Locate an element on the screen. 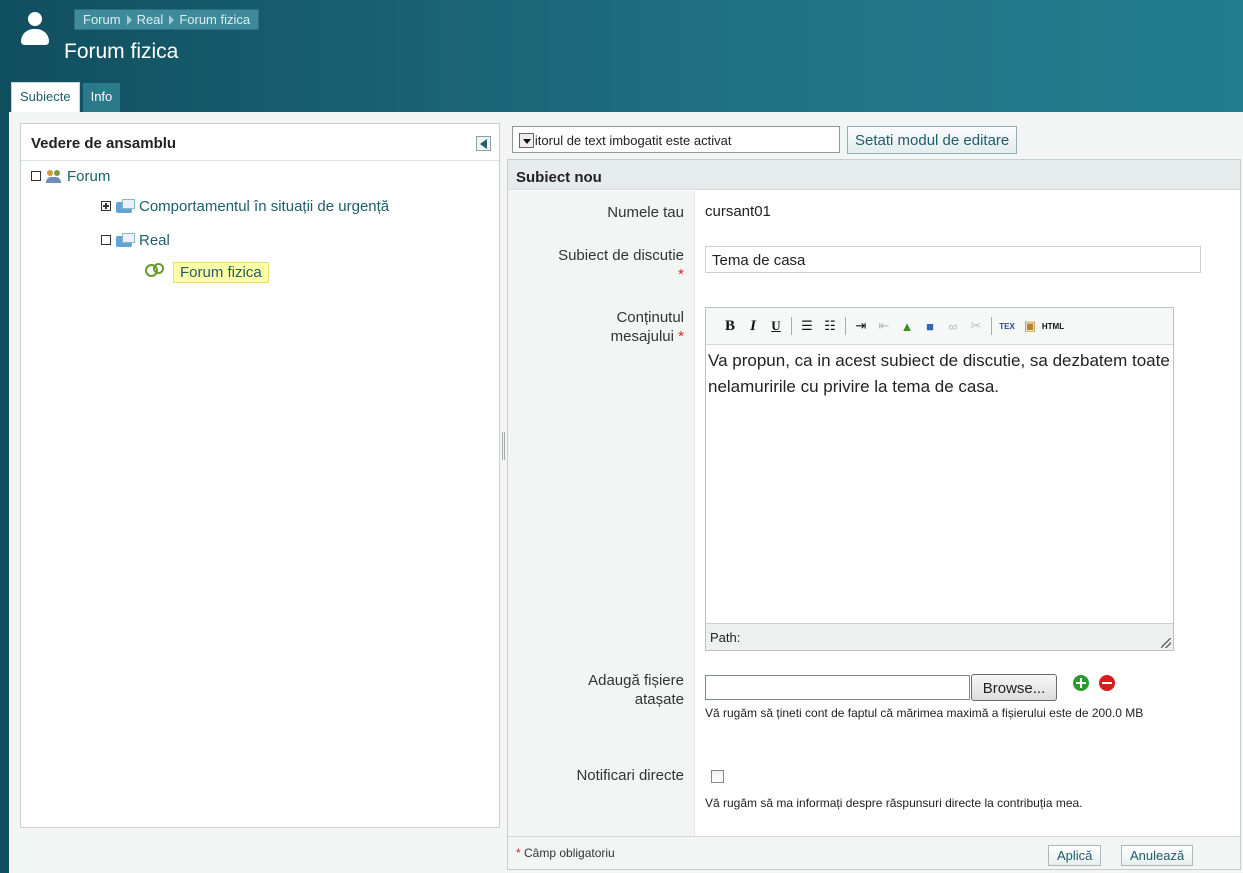  underline-icon: U is located at coordinates (776, 326).